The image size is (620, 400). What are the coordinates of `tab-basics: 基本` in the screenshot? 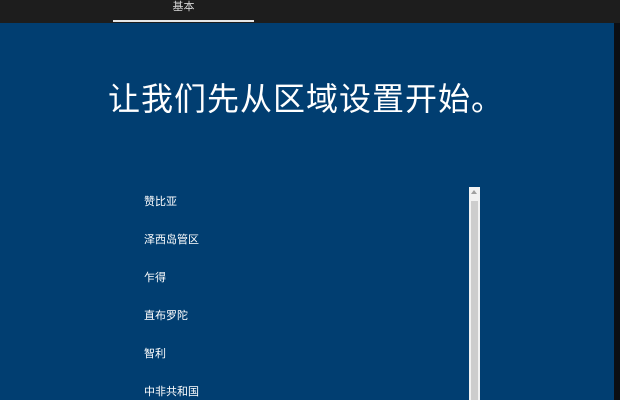 It's located at (183, 11).